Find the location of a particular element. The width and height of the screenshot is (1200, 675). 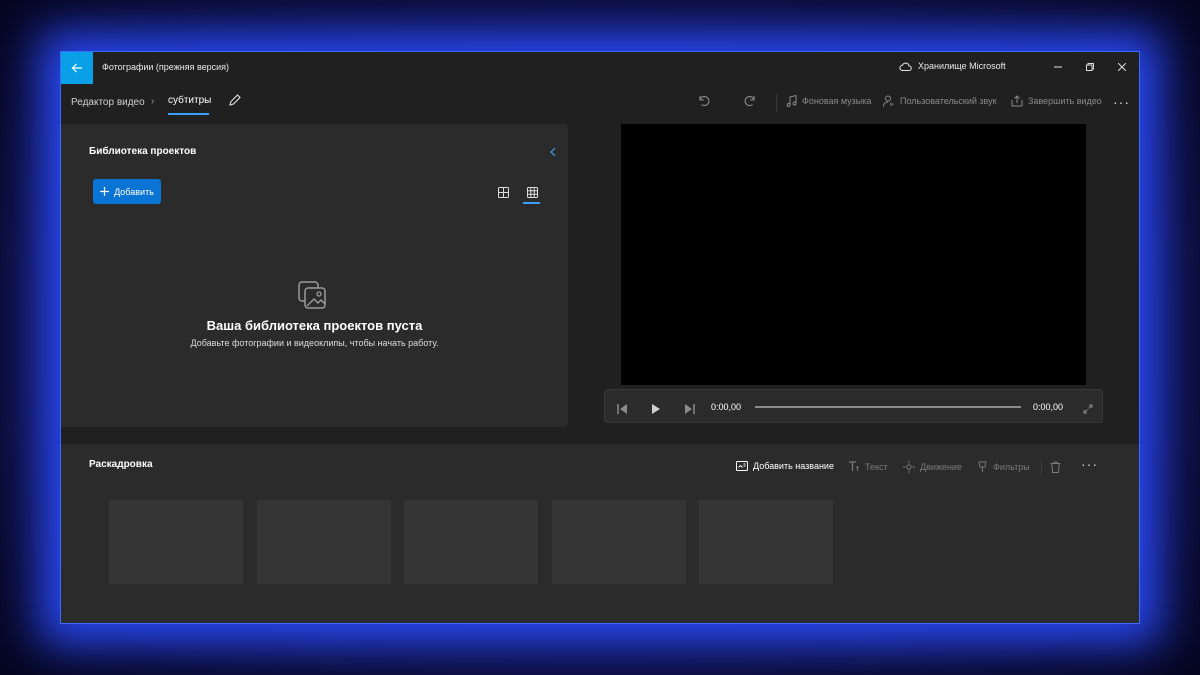

add-title-card-button: Добавить название is located at coordinates (785, 466).